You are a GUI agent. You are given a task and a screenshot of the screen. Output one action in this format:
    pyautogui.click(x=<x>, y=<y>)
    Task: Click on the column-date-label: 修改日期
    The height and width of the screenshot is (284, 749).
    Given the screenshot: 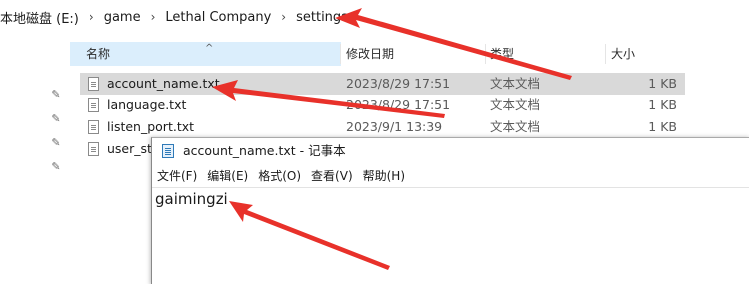 What is the action you would take?
    pyautogui.click(x=370, y=54)
    